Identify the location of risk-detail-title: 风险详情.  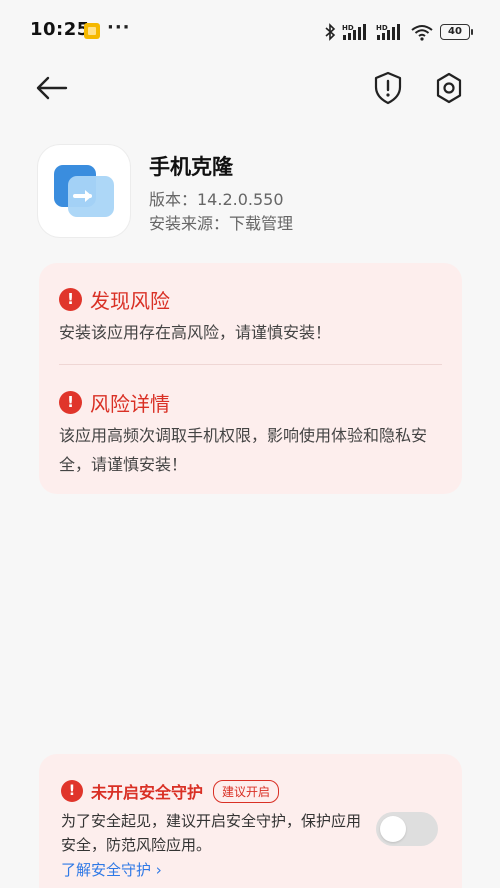
(130, 404).